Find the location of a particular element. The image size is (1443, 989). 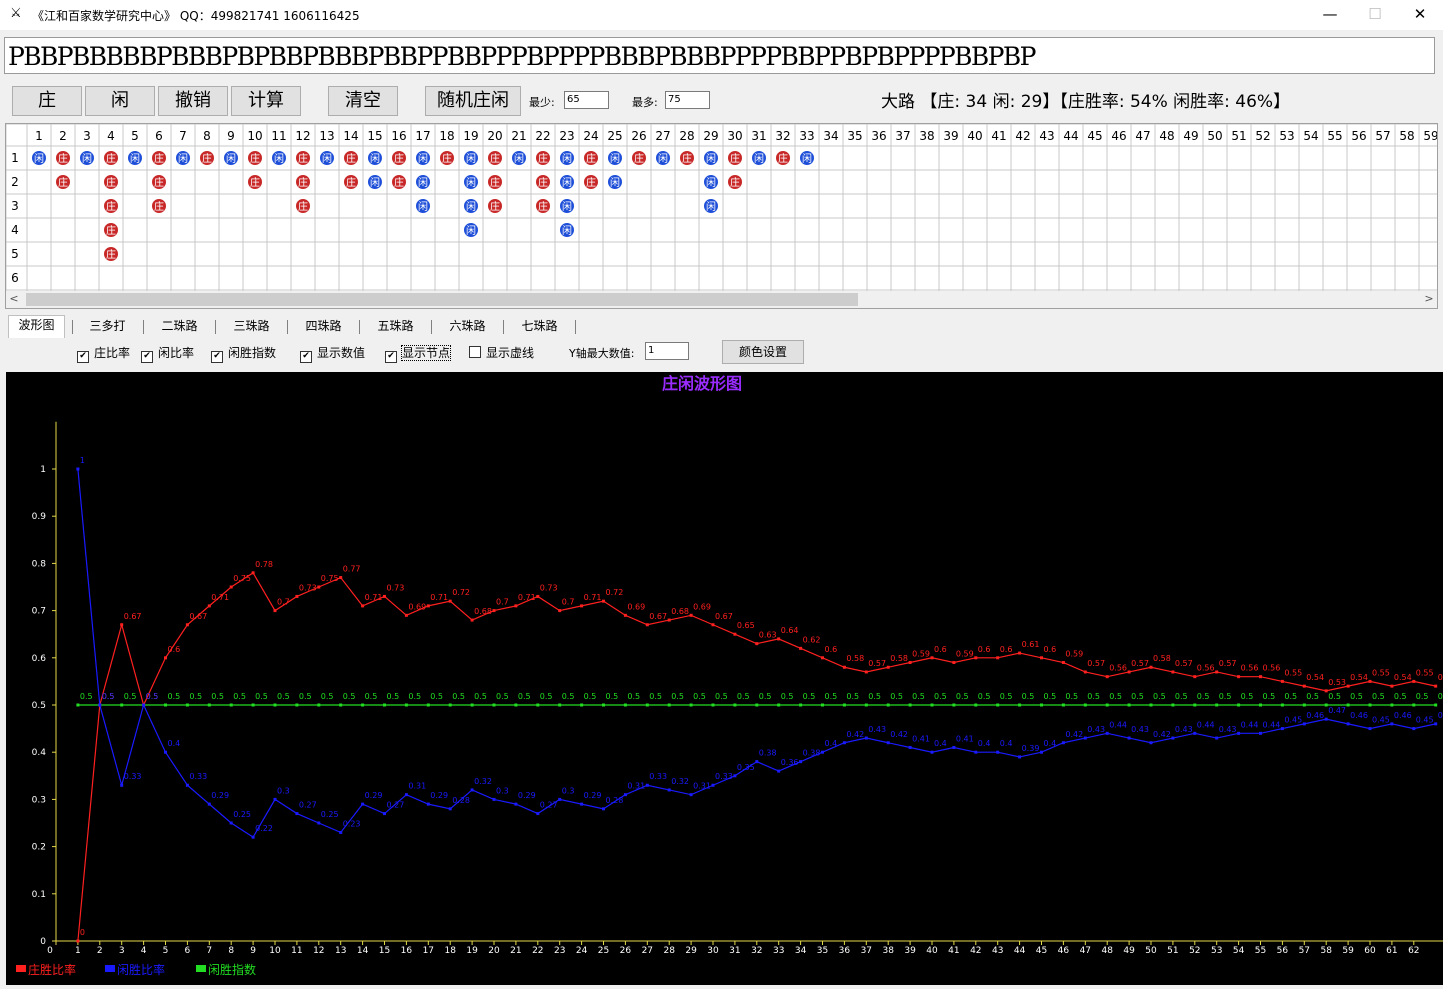

checkbox-show-values: ✔ 显示数值 is located at coordinates (332, 353).